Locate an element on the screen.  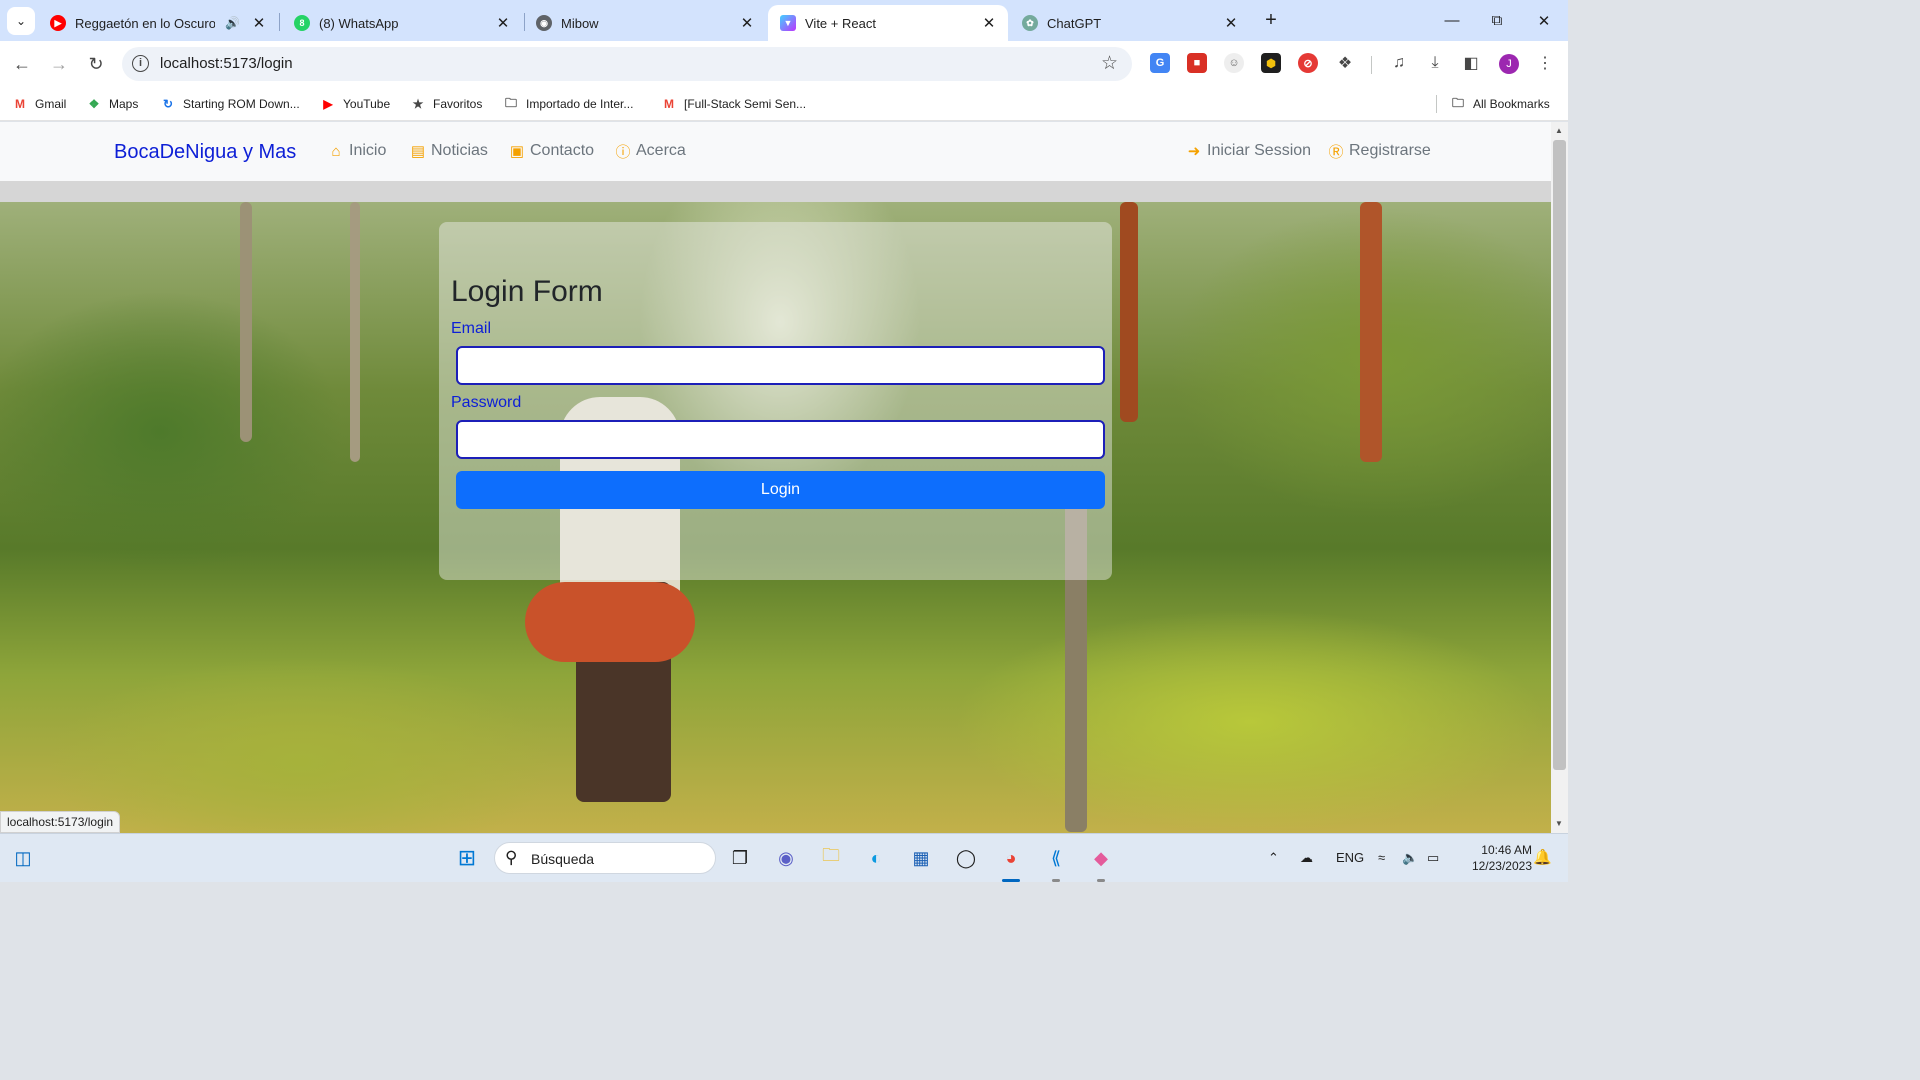
taskbar-search: ⚲ Búsqueda is located at coordinates (605, 858).